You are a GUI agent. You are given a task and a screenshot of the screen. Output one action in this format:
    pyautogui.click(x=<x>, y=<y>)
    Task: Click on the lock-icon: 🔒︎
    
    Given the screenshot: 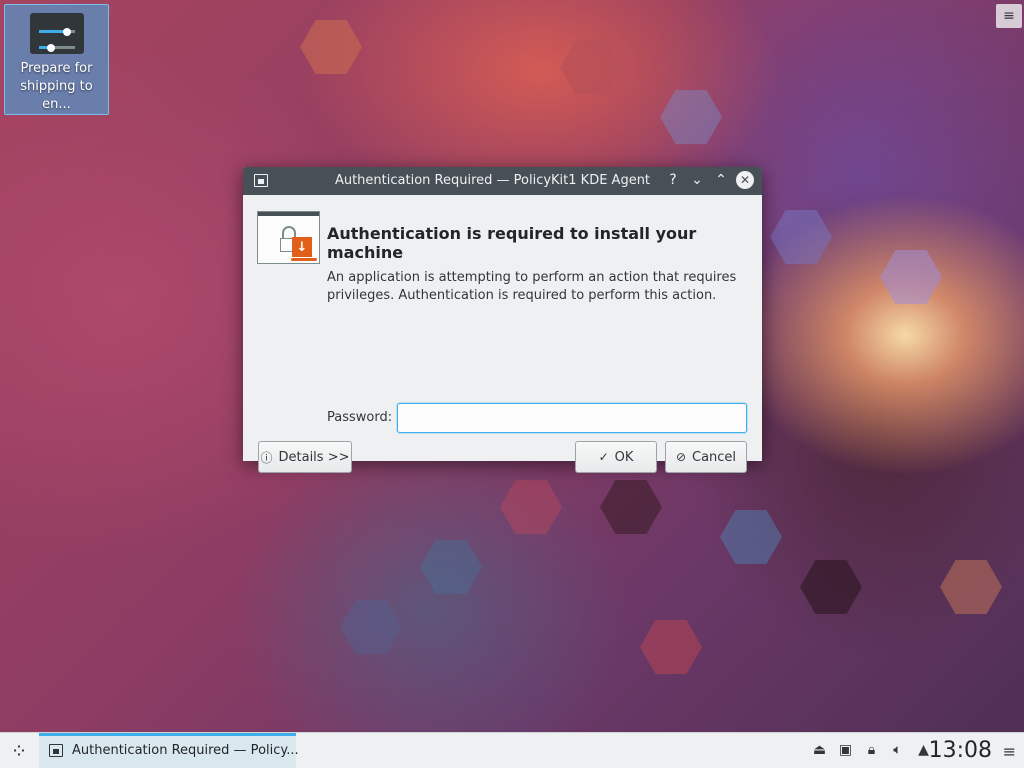 What is the action you would take?
    pyautogui.click(x=871, y=750)
    